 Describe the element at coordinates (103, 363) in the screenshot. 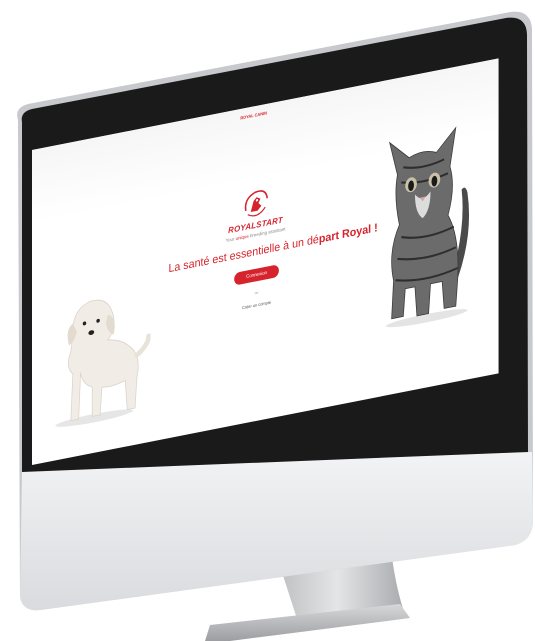

I see `puppy-image` at that location.